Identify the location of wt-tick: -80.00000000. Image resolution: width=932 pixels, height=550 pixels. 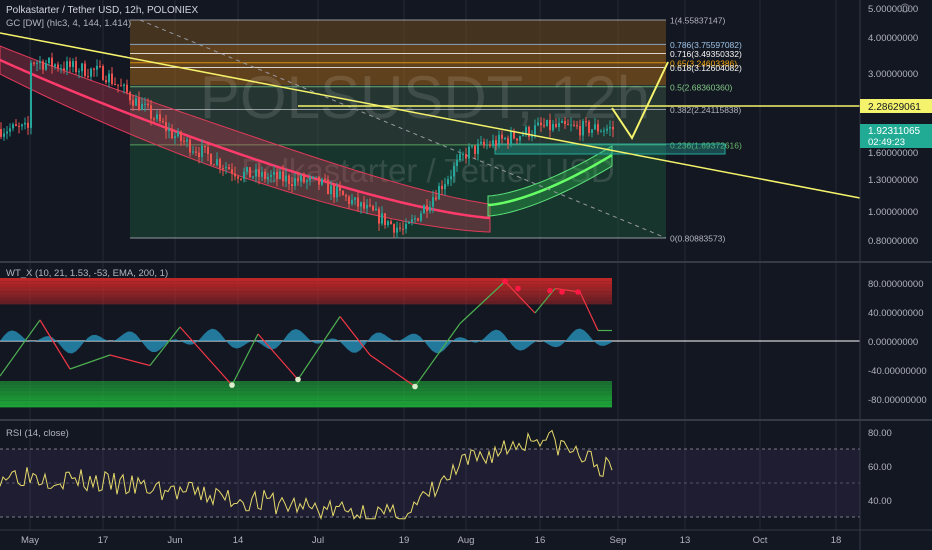
(897, 400).